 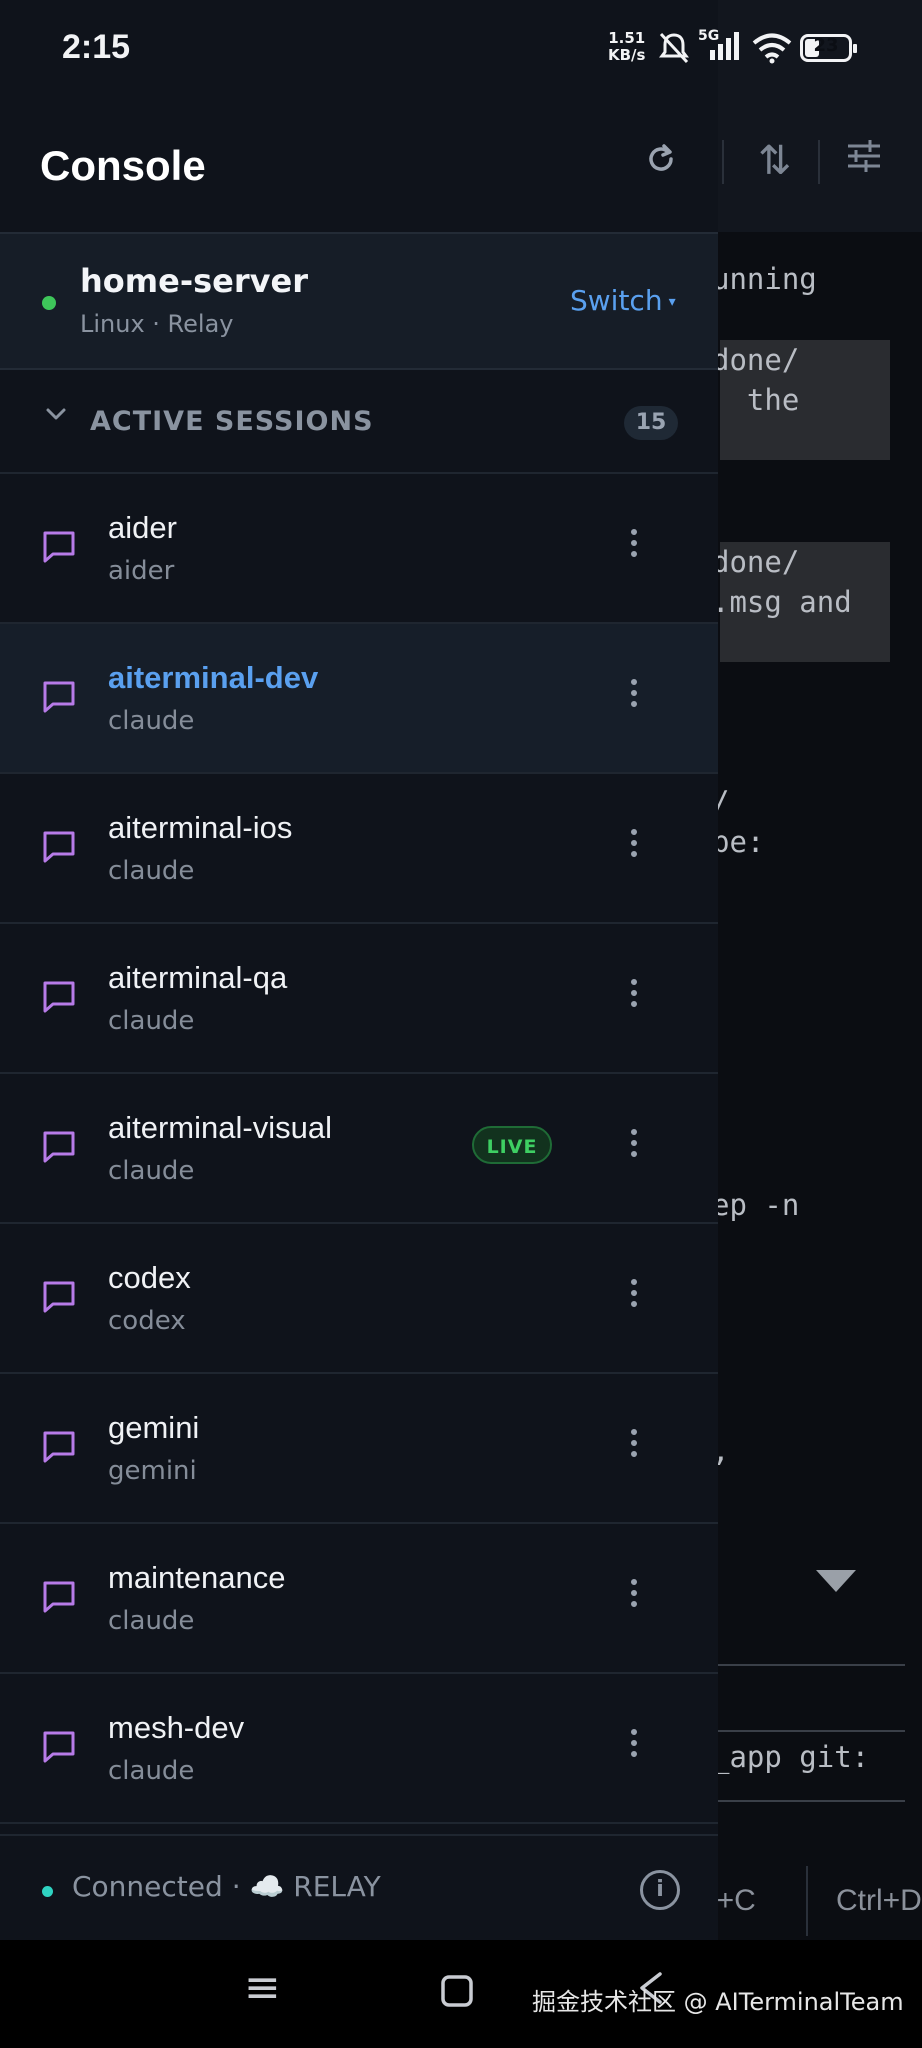 What do you see at coordinates (772, 52) in the screenshot?
I see `wifi-icon` at bounding box center [772, 52].